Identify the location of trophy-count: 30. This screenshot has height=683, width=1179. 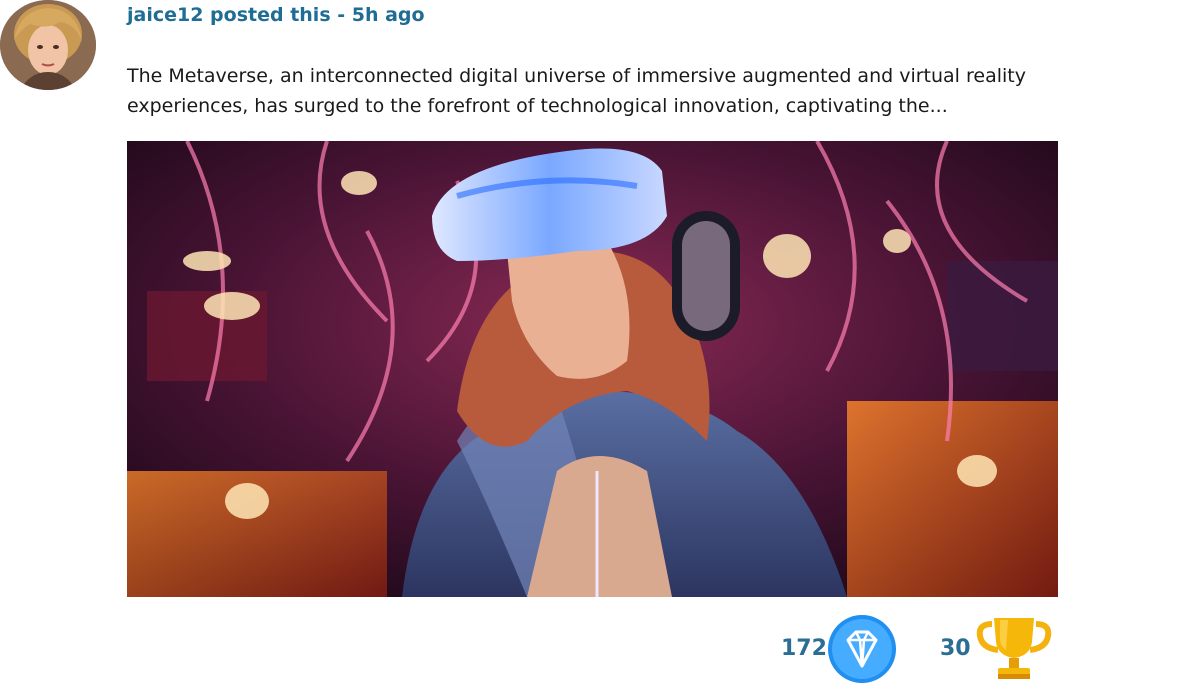
(955, 648).